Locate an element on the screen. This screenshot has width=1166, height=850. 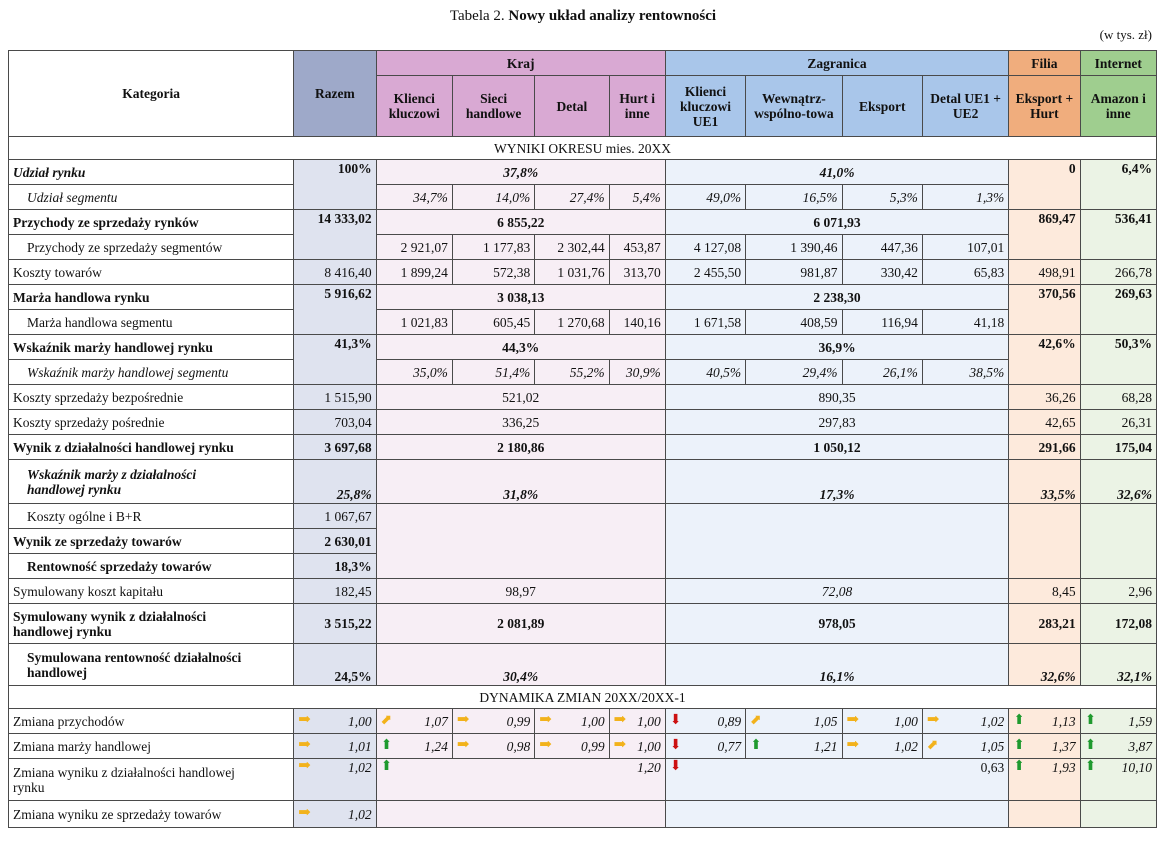
cell-zag-empty is located at coordinates (837, 814).